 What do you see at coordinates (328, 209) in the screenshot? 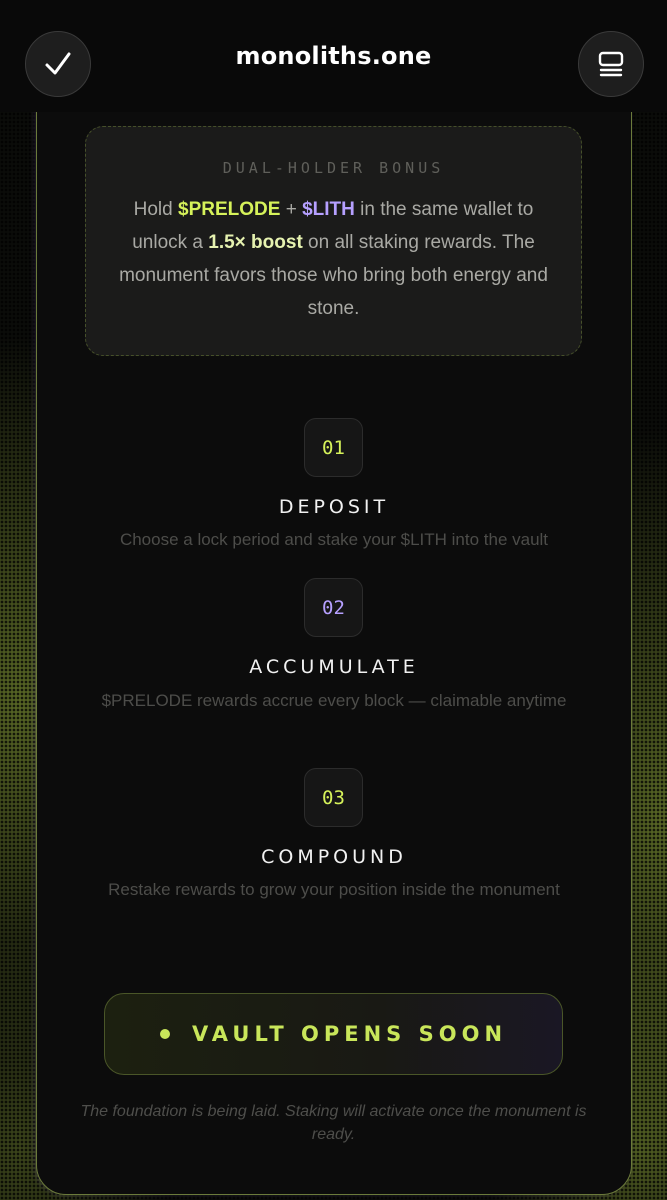
I see `lith-token: $LITH` at bounding box center [328, 209].